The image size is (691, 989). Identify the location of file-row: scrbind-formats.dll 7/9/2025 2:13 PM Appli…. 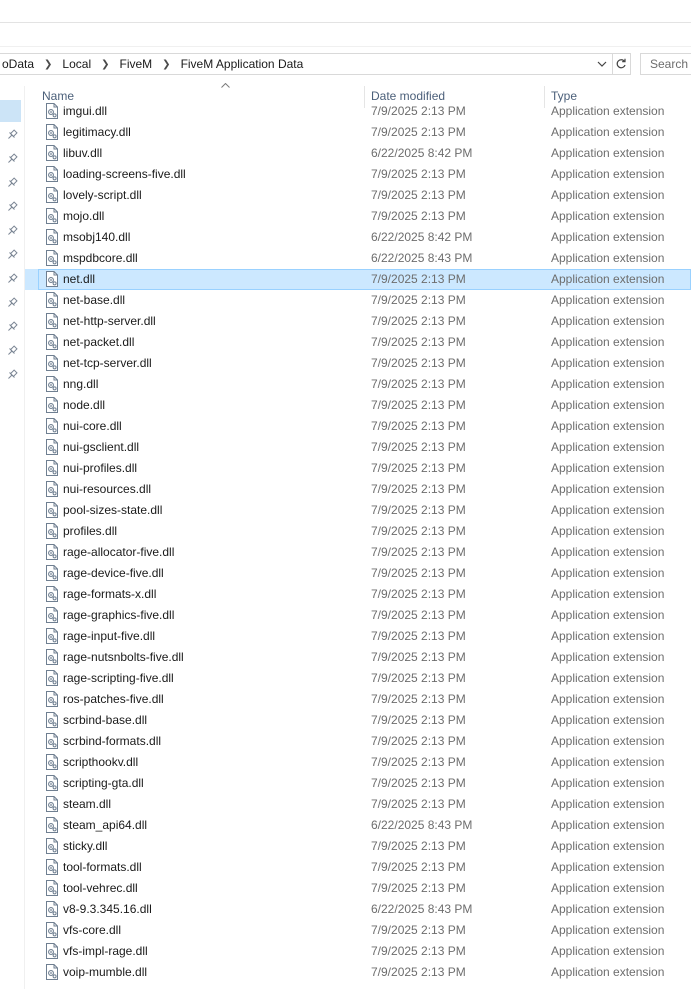
(358, 741).